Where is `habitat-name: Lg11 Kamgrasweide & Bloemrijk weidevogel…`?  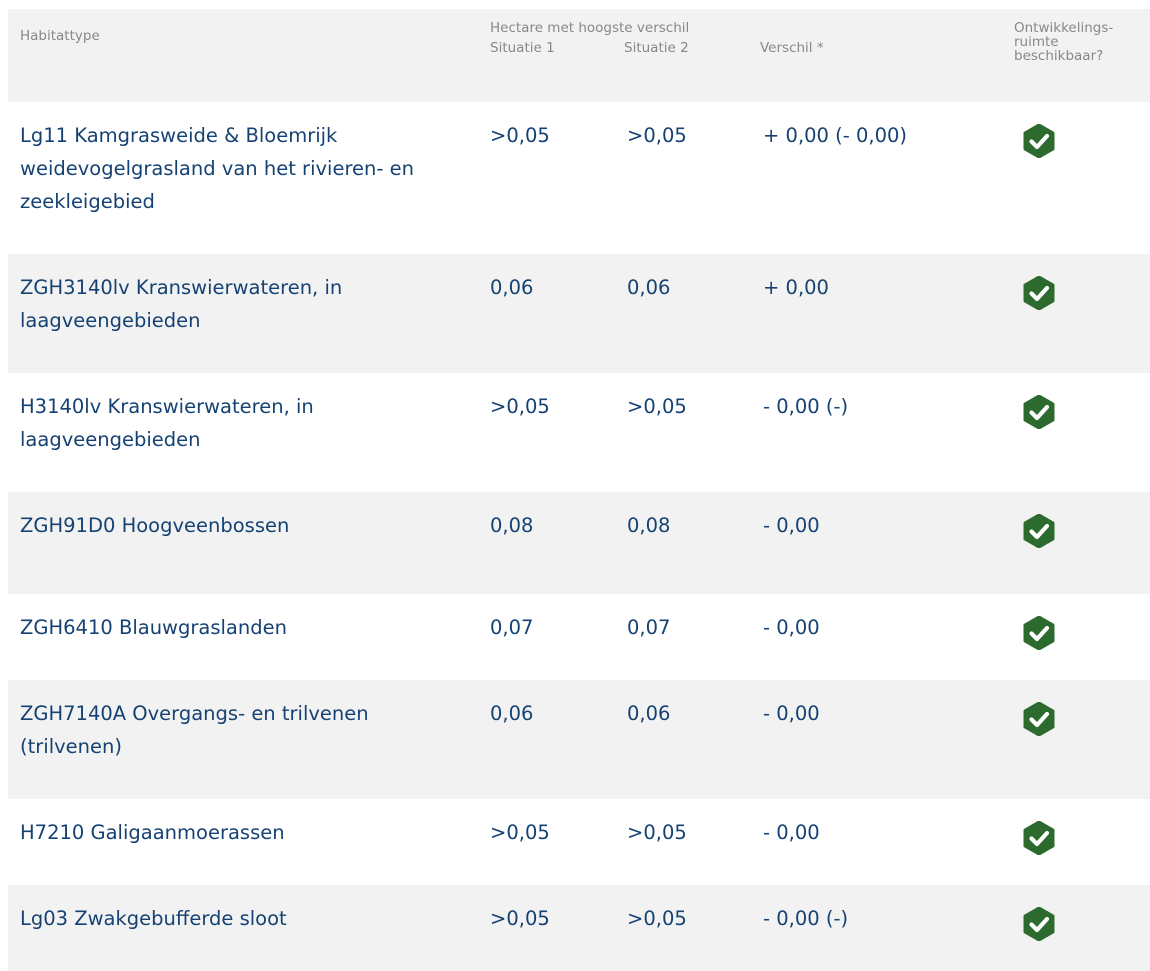 habitat-name: Lg11 Kamgrasweide & Bloemrijk weidevogel… is located at coordinates (217, 168).